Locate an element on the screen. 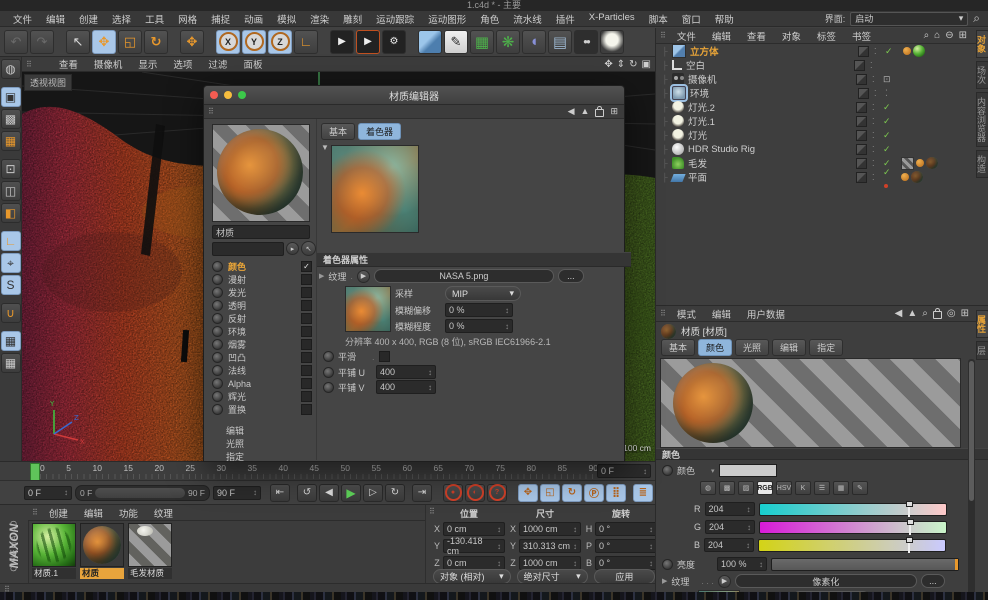  slider-knob is located at coordinates (910, 503).